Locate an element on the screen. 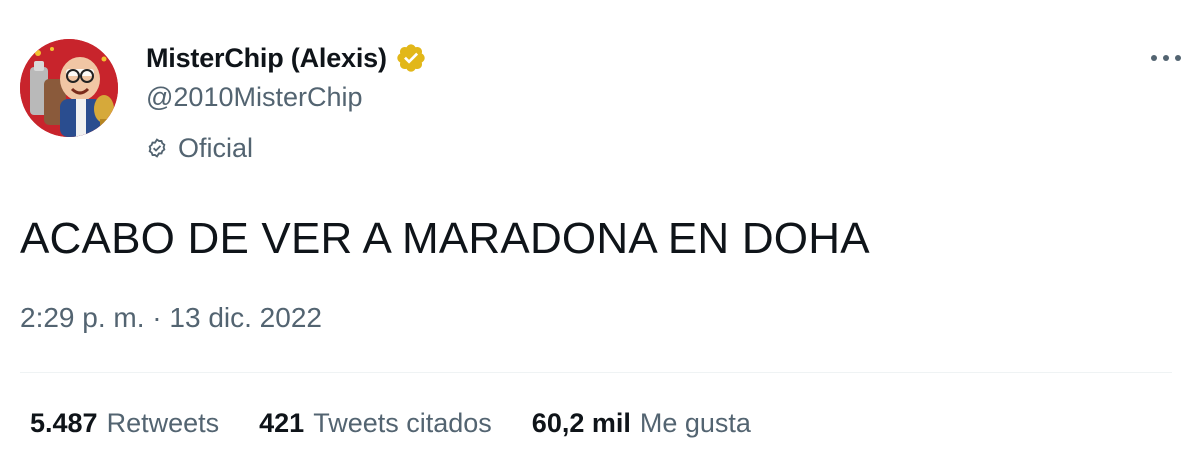 This screenshot has height=469, width=1200. avatar-image is located at coordinates (69, 88).